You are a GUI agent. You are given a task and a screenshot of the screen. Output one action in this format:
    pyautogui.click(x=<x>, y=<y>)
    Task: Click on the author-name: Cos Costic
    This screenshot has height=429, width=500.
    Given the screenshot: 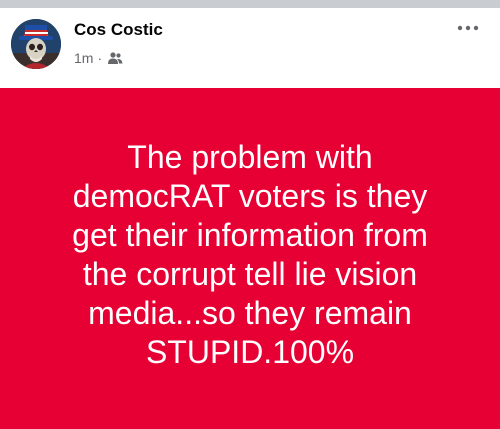 What is the action you would take?
    pyautogui.click(x=118, y=30)
    